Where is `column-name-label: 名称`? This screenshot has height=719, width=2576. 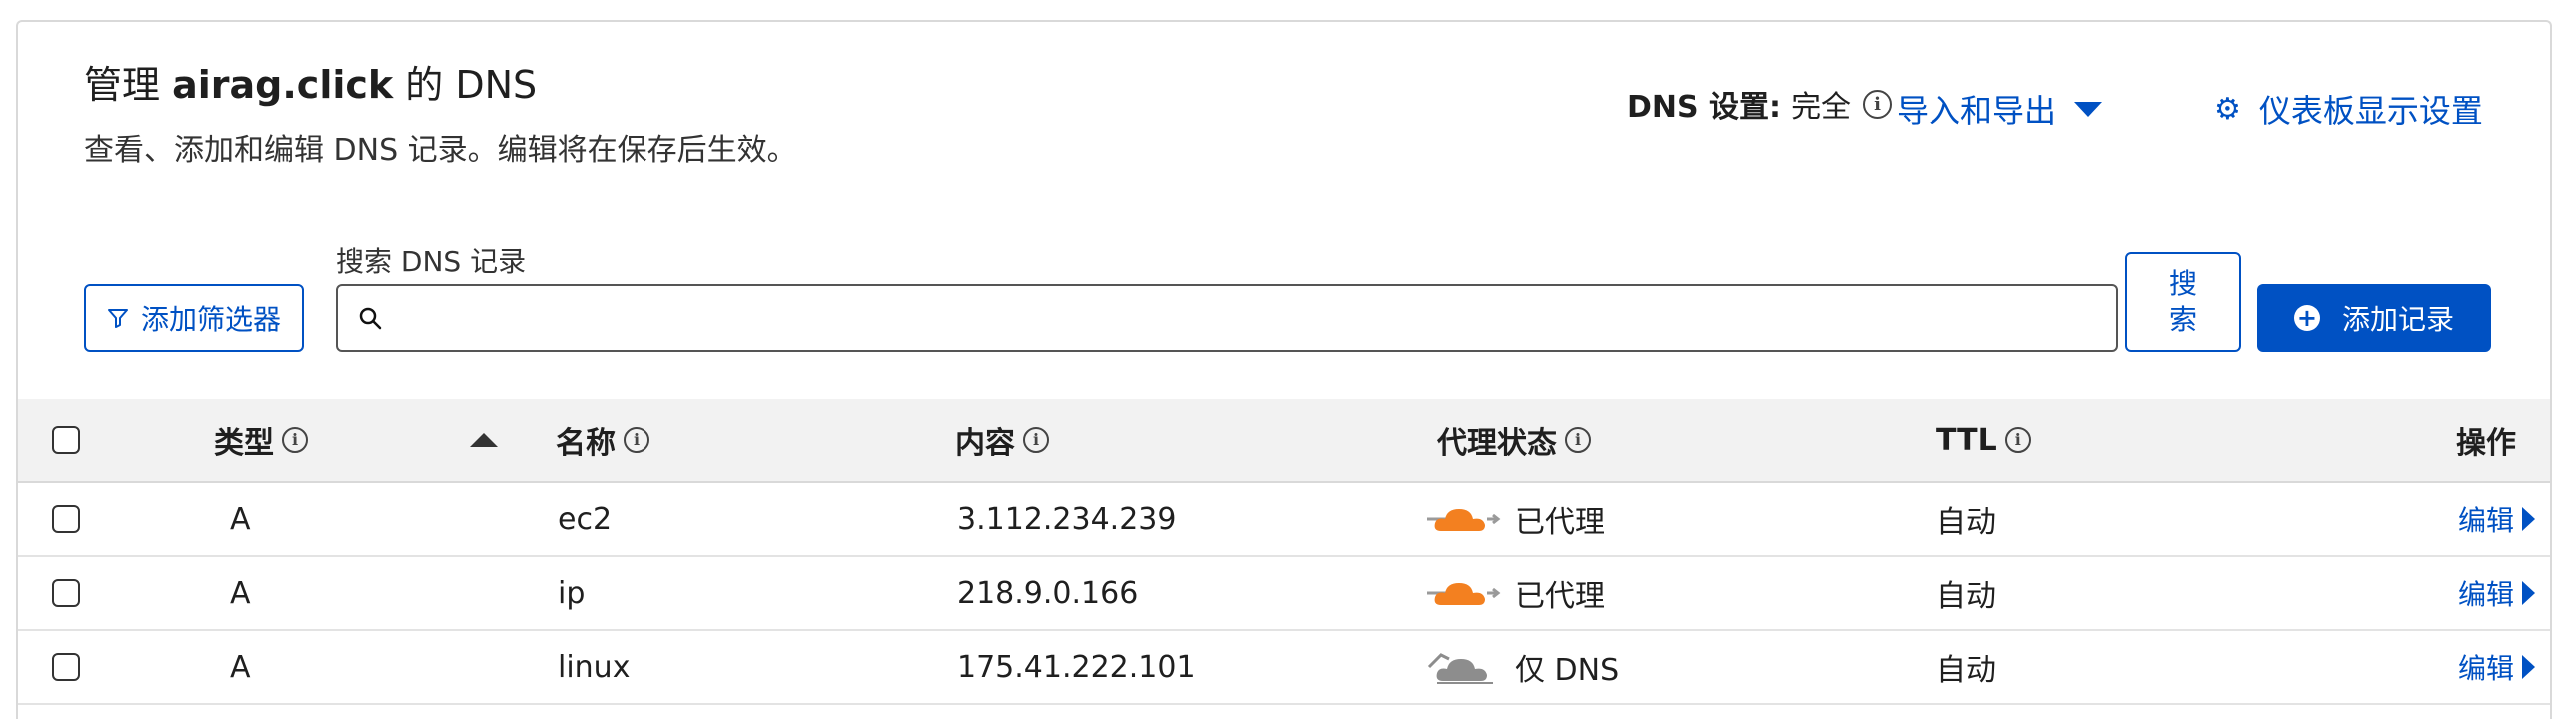 column-name-label: 名称 is located at coordinates (586, 443).